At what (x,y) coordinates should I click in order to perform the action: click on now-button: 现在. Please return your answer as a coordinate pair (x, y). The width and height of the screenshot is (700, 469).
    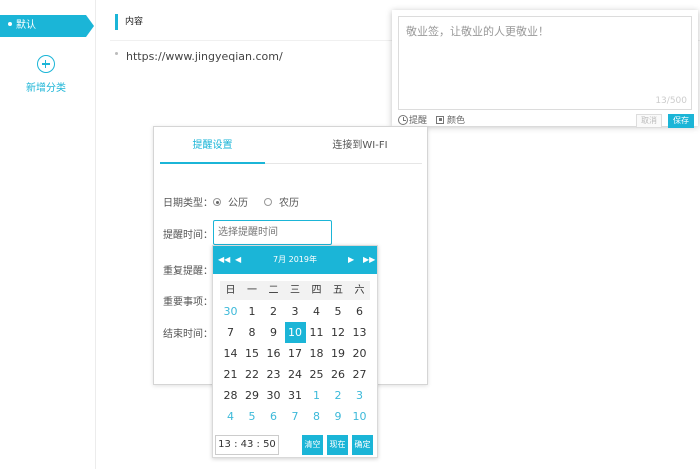
    Looking at the image, I should click on (337, 445).